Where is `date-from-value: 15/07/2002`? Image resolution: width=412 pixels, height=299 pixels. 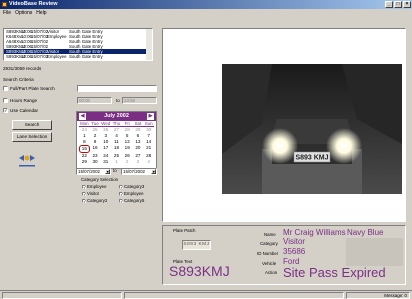
date-from-value: 15/07/2002 is located at coordinates (89, 171).